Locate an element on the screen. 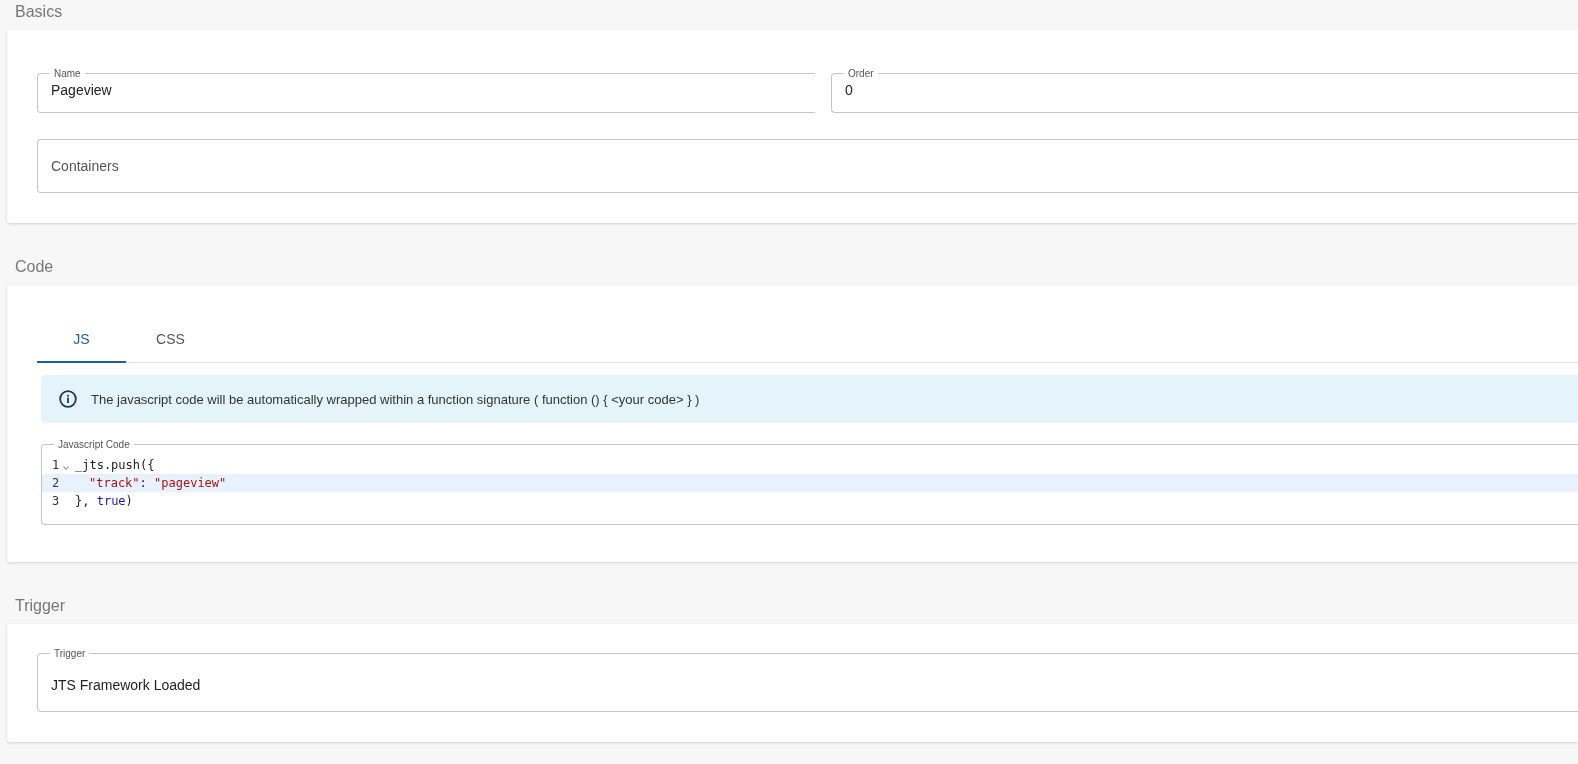 The image size is (1578, 764). code-line: _jts.push({ is located at coordinates (115, 465).